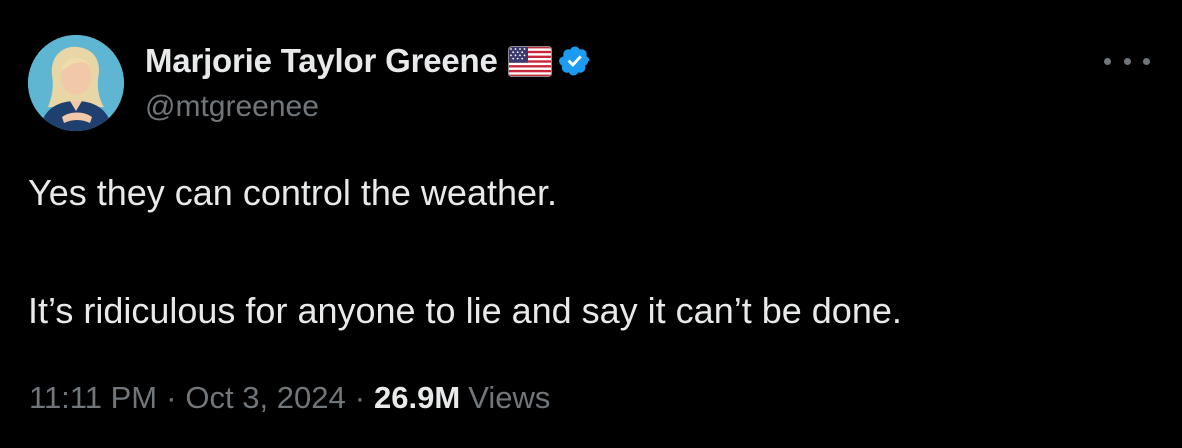  I want to click on tweet-text-line: Yes they can control the weather., so click(293, 192).